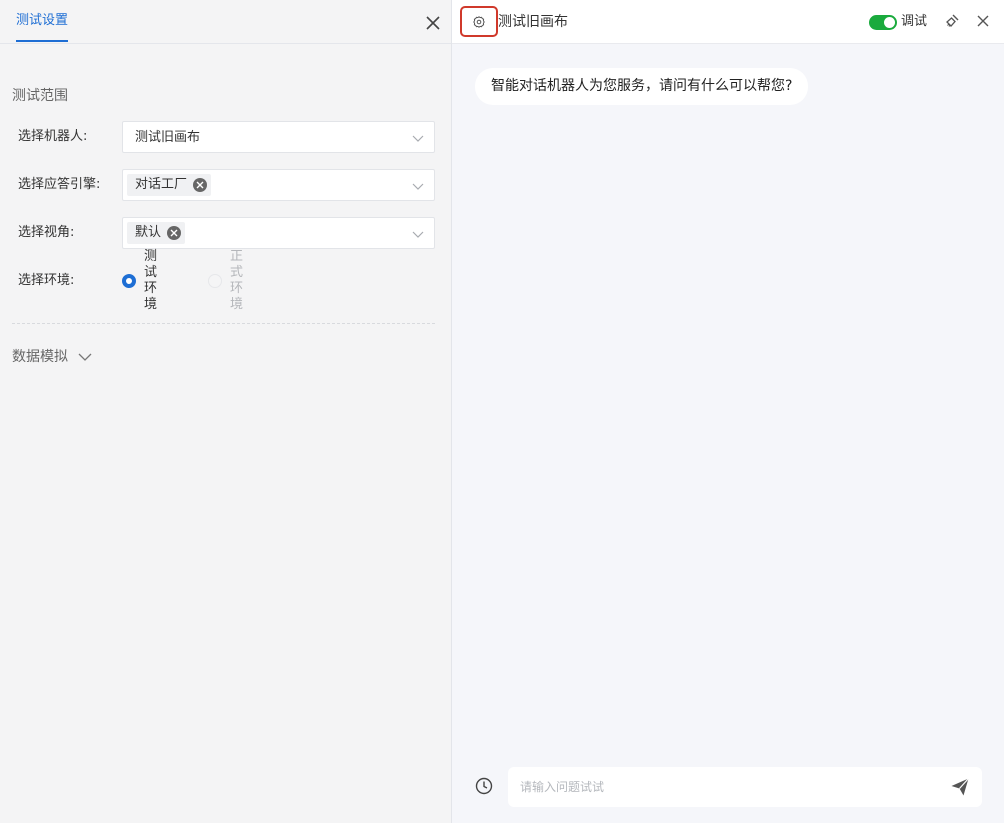  I want to click on radio-test-env: 测试环境, so click(139, 280).